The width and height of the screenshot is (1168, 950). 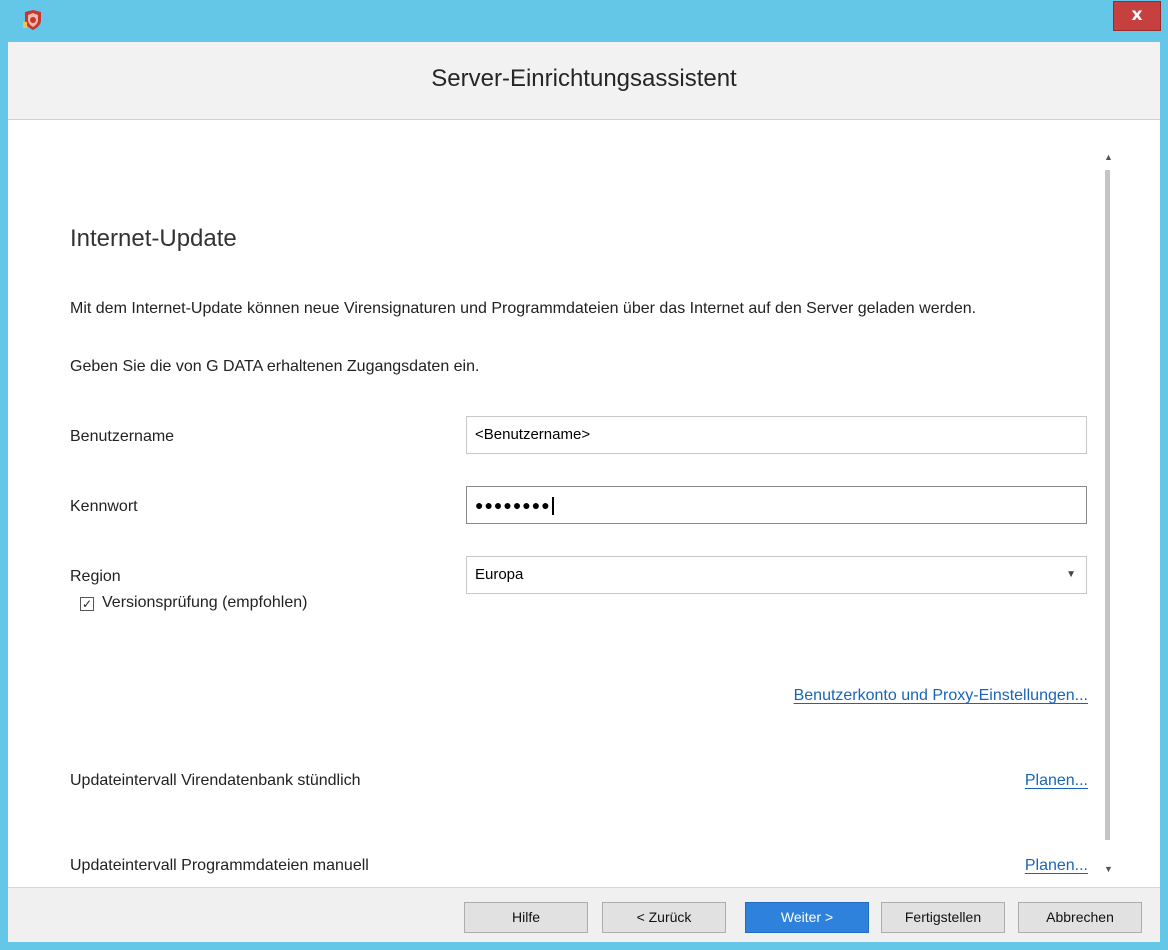 I want to click on gdata-shield-icon, so click(x=32, y=20).